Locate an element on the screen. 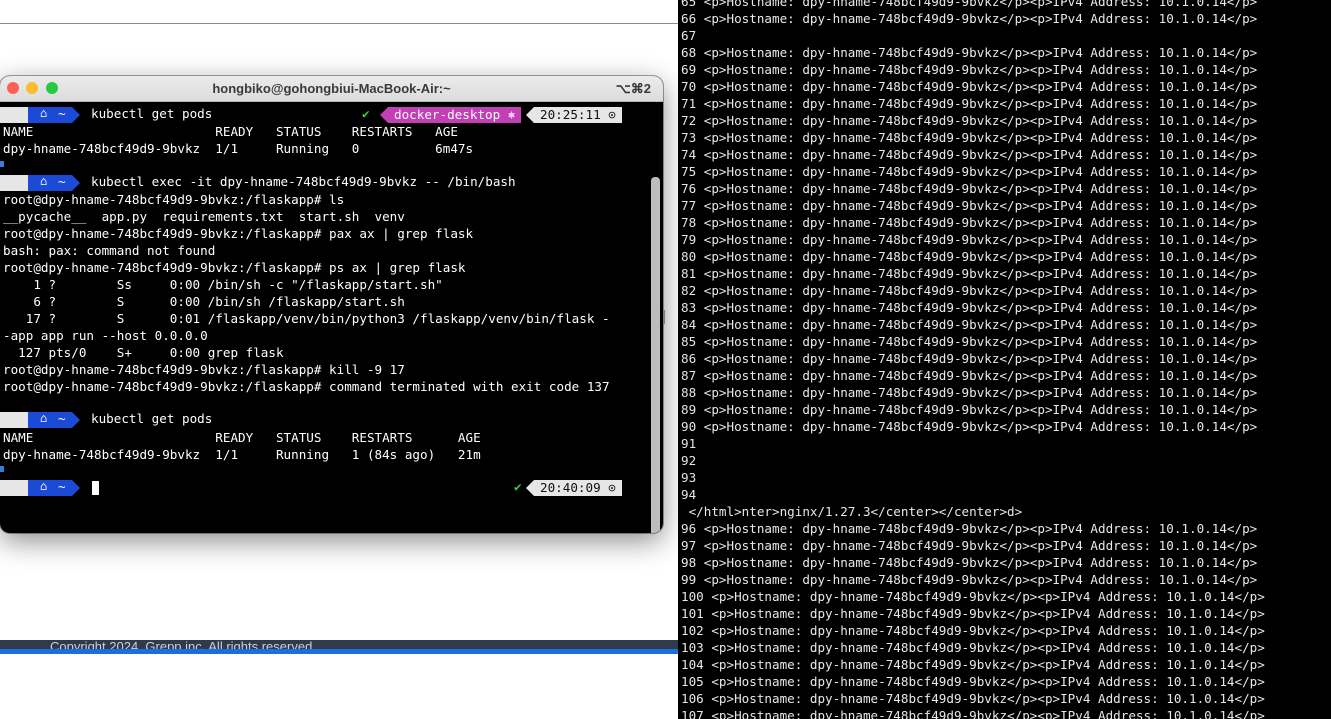 The image size is (1331, 719). log-line: 91 is located at coordinates (689, 443).